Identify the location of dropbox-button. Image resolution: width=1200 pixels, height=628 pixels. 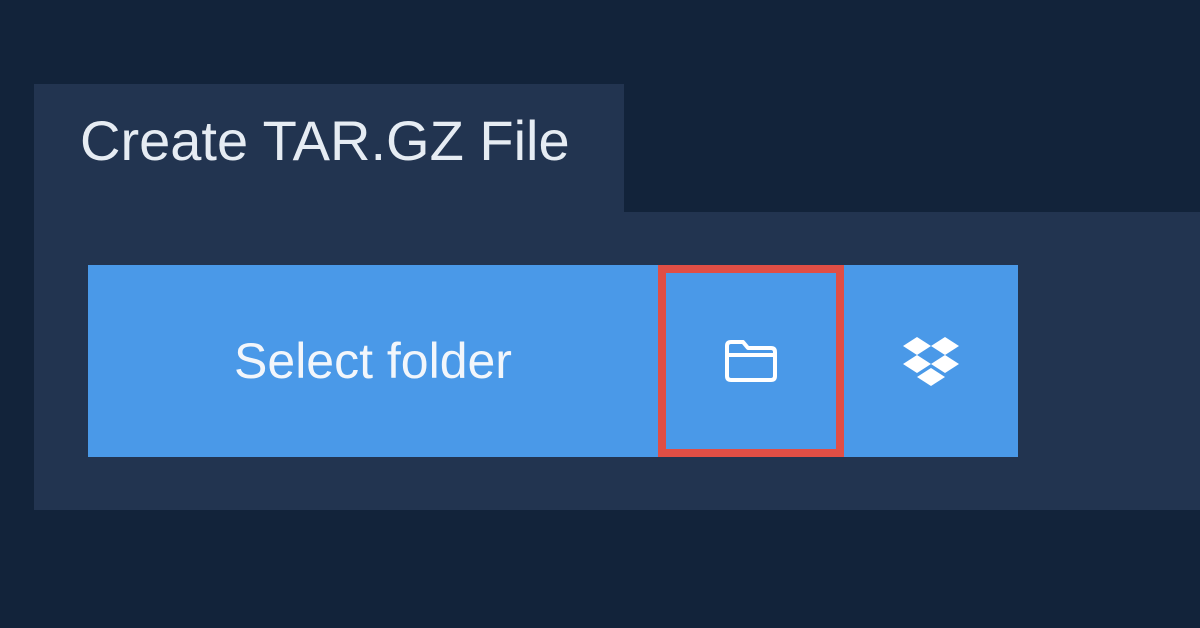
(931, 361).